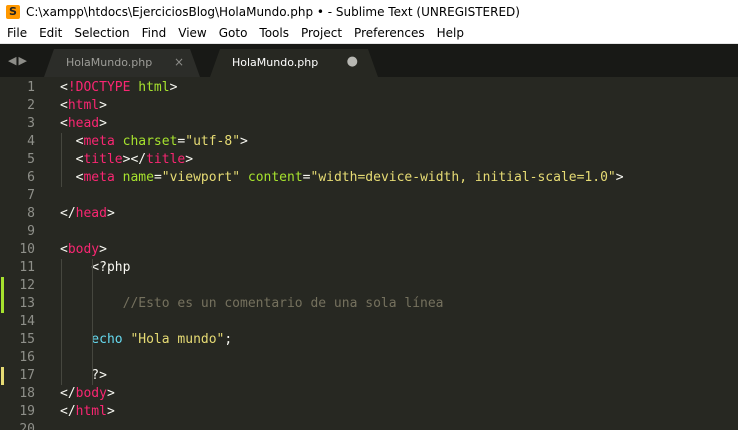 Image resolution: width=738 pixels, height=430 pixels. Describe the element at coordinates (31, 195) in the screenshot. I see `line-number: 7` at that location.